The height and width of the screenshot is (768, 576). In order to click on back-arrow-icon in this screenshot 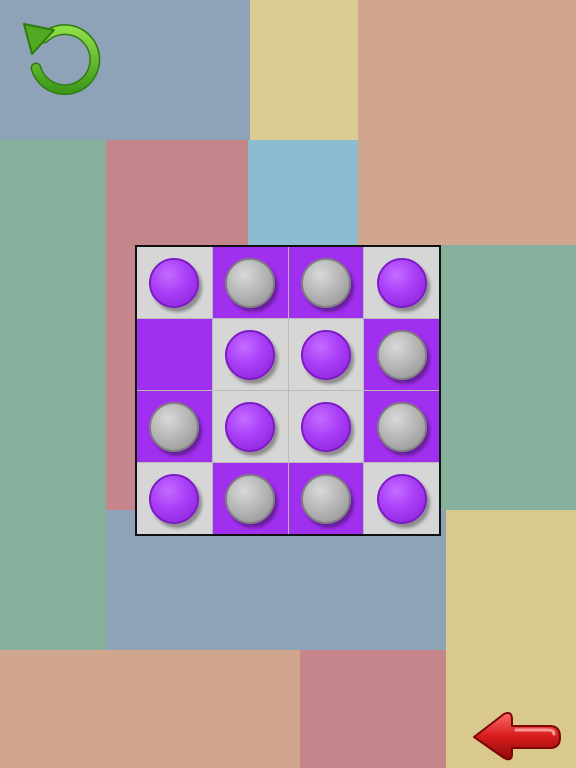, I will do `click(517, 736)`.